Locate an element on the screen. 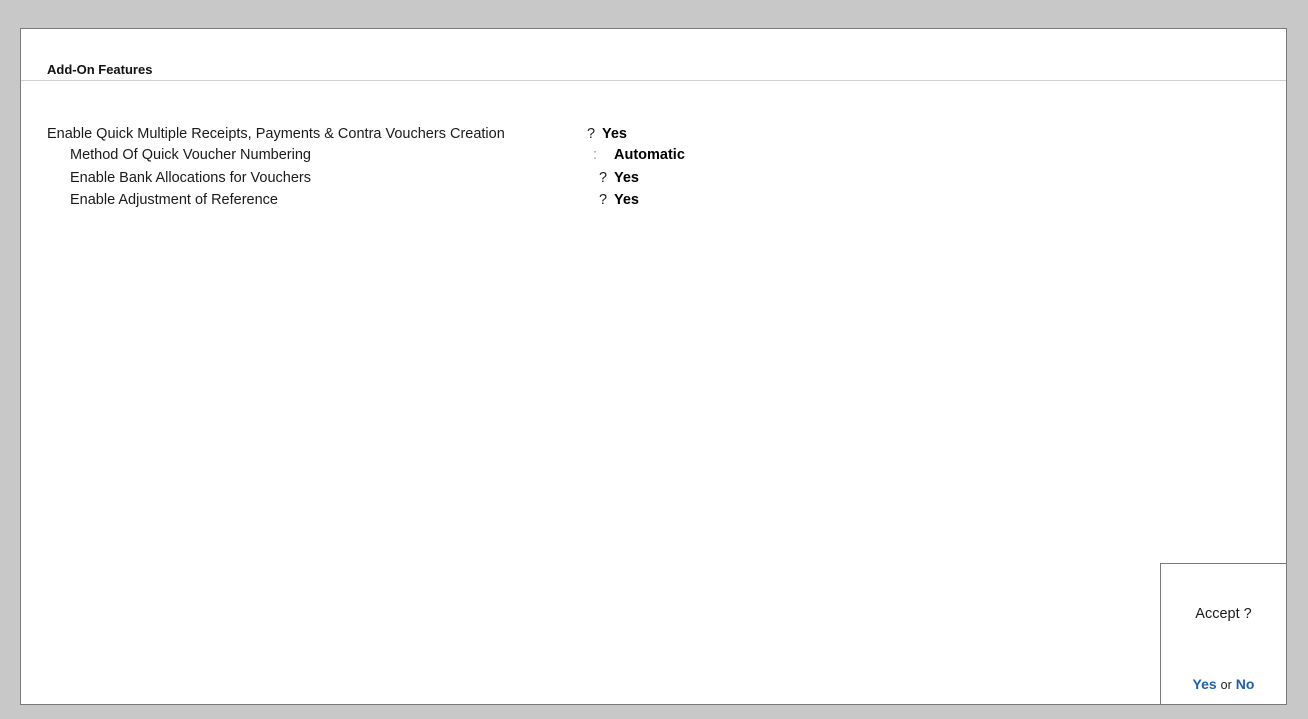  accept-question: Accept ? is located at coordinates (1223, 614).